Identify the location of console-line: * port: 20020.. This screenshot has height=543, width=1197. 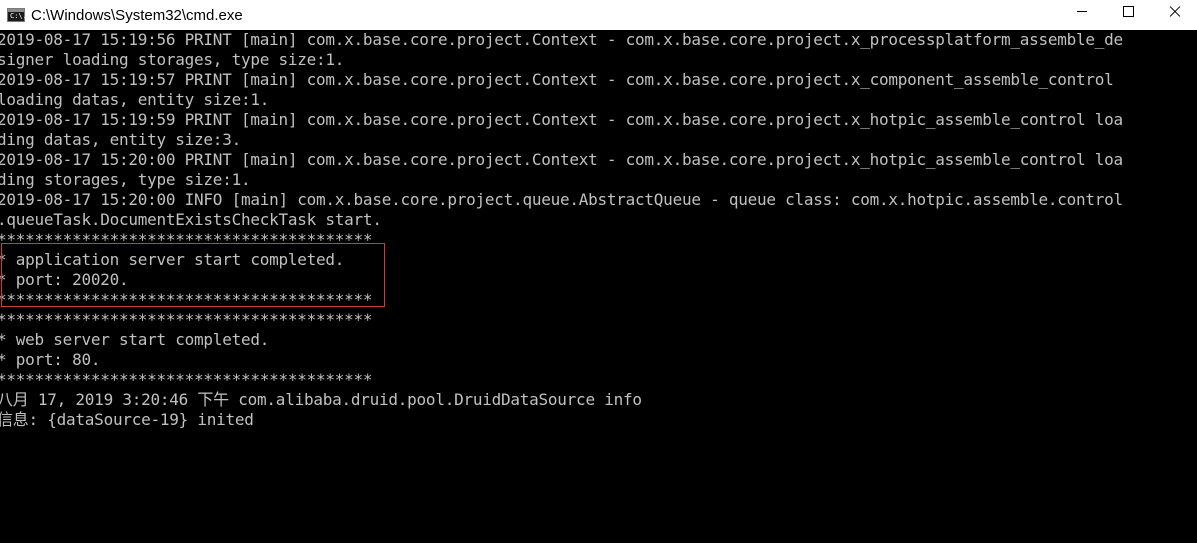
(64, 279).